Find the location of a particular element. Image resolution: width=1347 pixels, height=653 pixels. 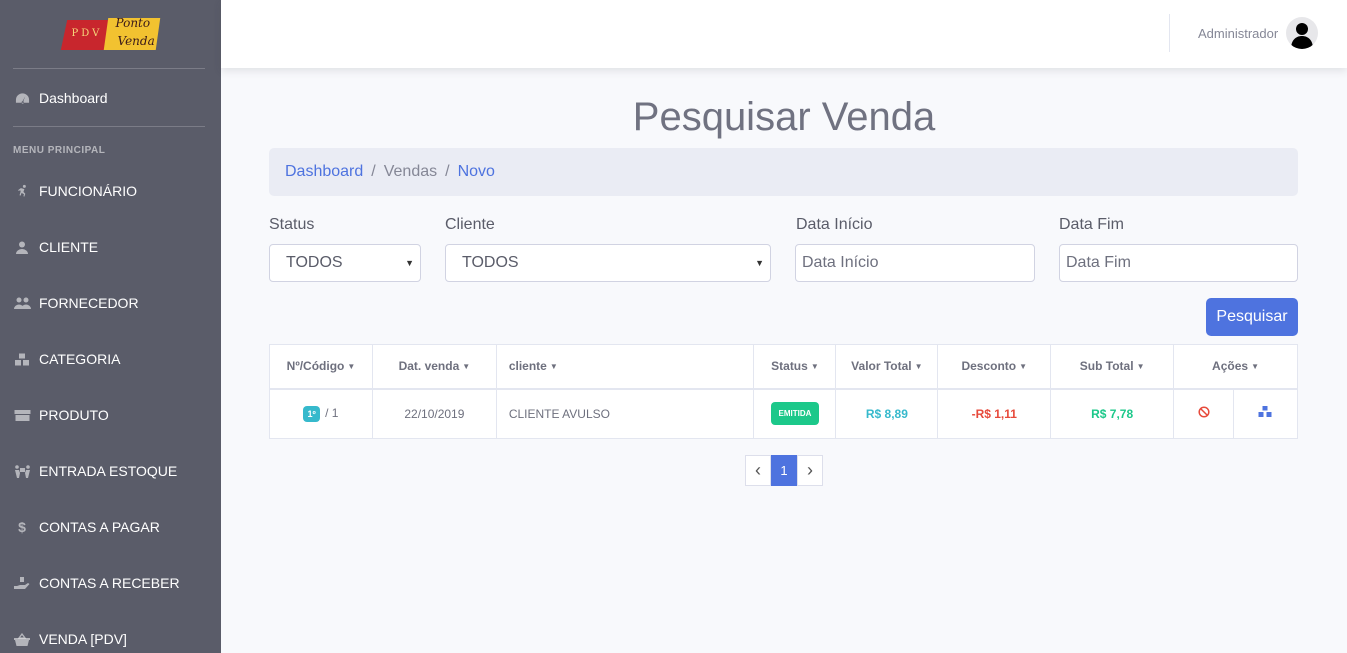

search-button: Pesquisar is located at coordinates (1252, 317).